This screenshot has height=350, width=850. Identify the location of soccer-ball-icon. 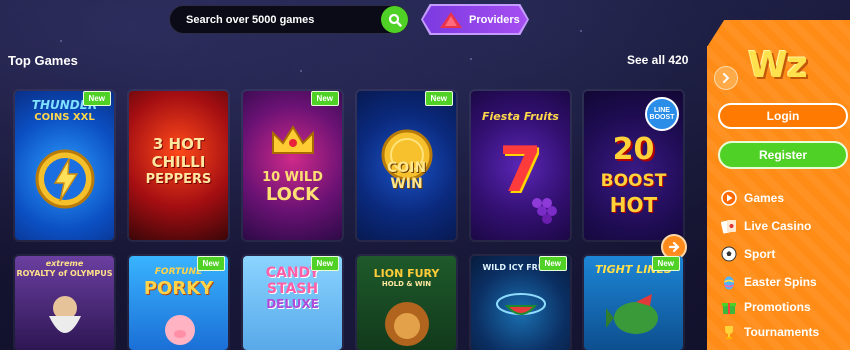
(729, 254).